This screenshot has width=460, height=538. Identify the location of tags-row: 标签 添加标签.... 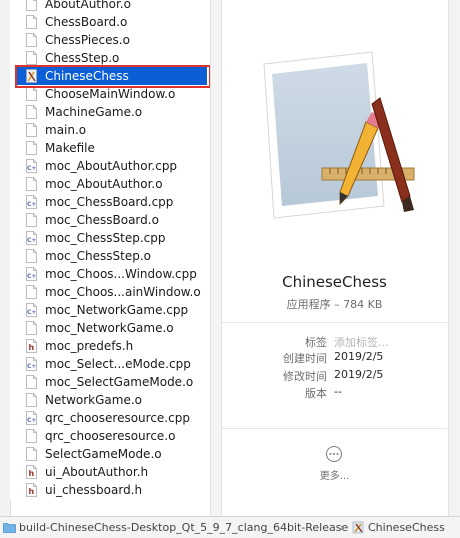
(334, 342).